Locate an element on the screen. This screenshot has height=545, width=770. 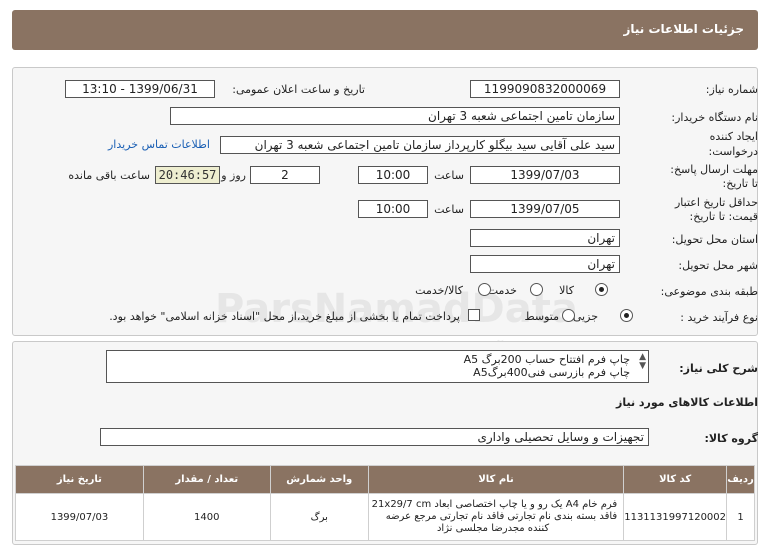
countdown-timer: 20:46:57 is located at coordinates (187, 175).